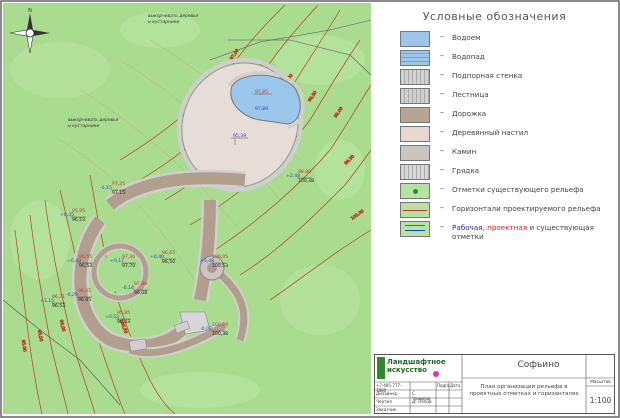 Image resolution: width=620 pixels, height=418 pixels. Describe the element at coordinates (30, 11) in the screenshot. I see `svg-text: N` at that location.